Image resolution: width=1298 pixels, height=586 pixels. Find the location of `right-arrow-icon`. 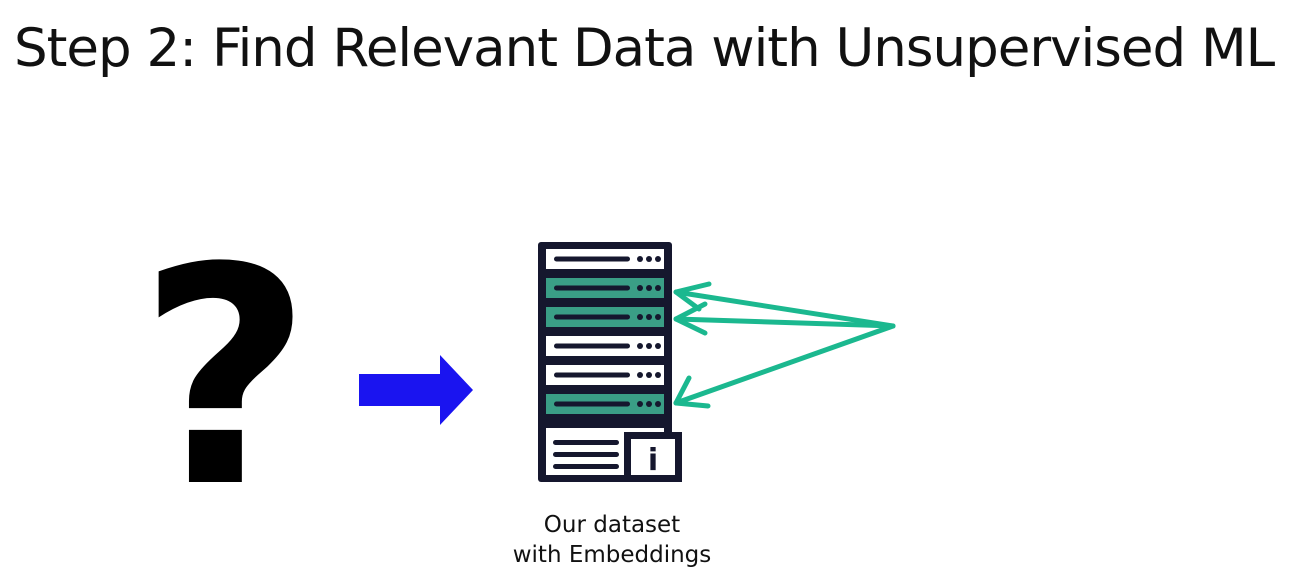

right-arrow-icon is located at coordinates (416, 390).